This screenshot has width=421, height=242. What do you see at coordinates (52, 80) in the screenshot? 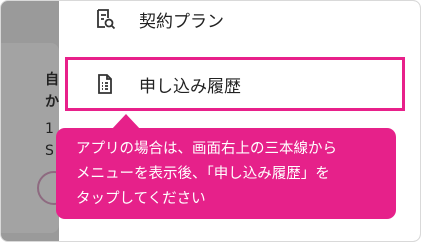
I see `background-text-1: 自` at bounding box center [52, 80].